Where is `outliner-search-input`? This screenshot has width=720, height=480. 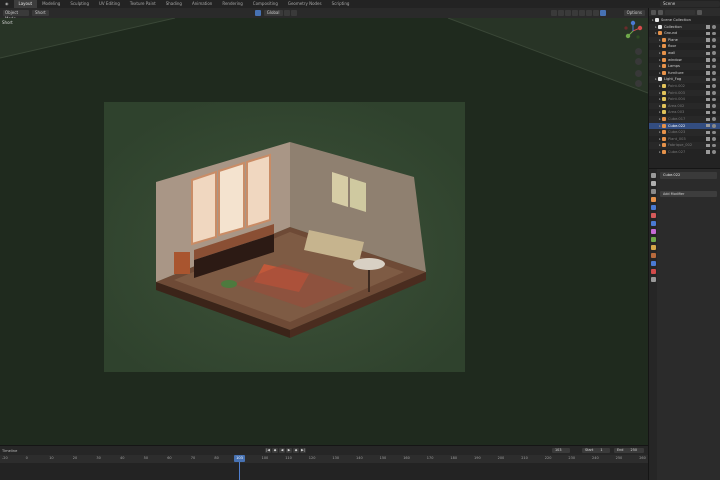 outliner-search-input is located at coordinates (680, 12).